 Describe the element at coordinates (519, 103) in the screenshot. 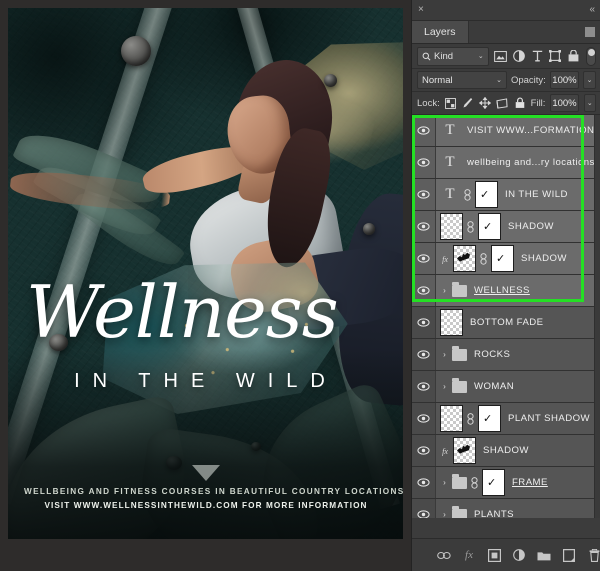

I see `lock-all-icon` at that location.